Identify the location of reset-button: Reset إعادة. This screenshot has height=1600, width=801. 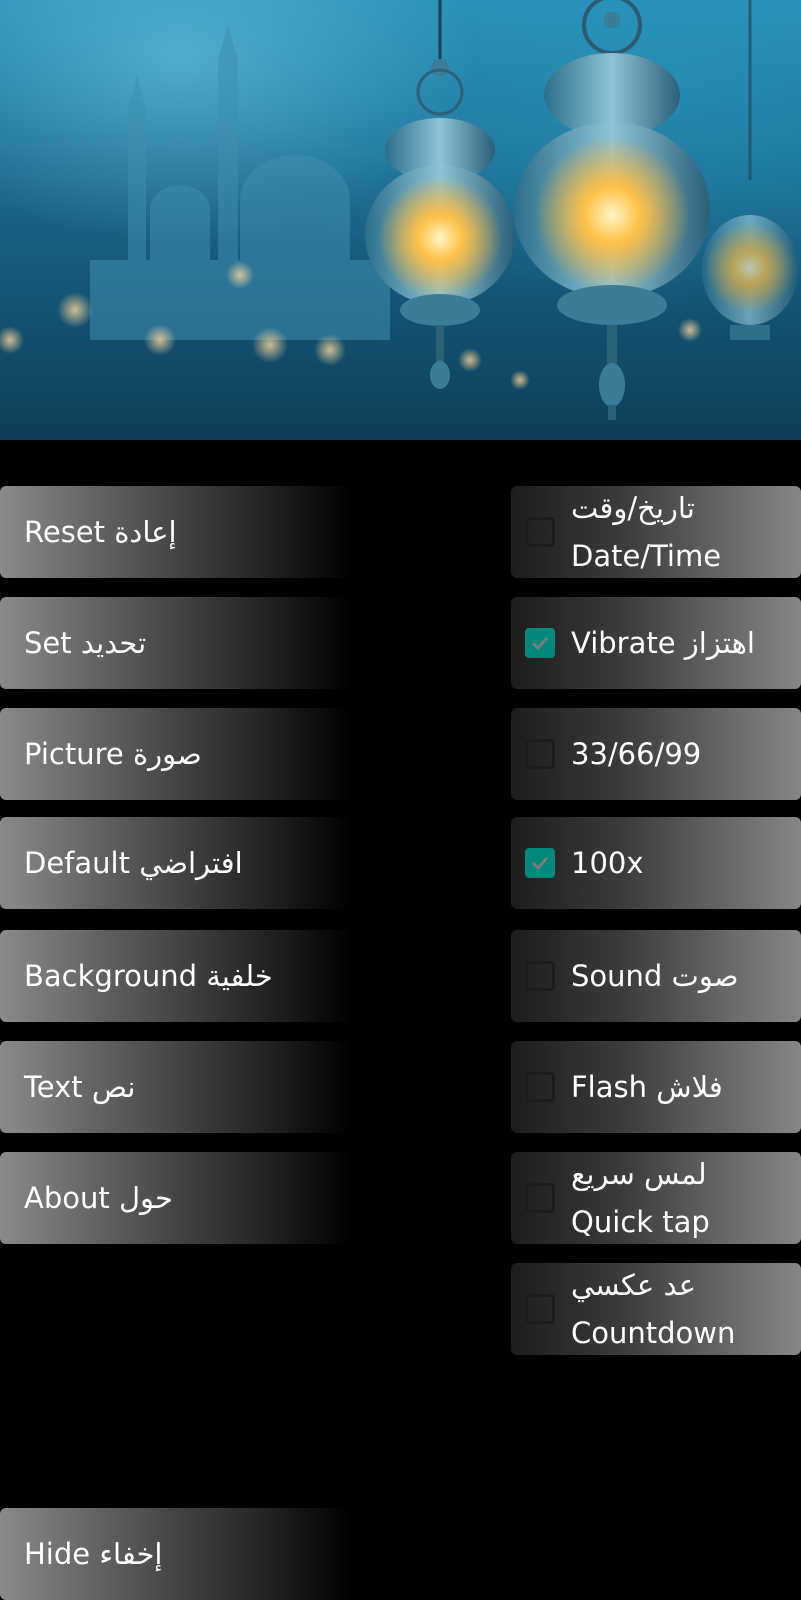
(176, 532).